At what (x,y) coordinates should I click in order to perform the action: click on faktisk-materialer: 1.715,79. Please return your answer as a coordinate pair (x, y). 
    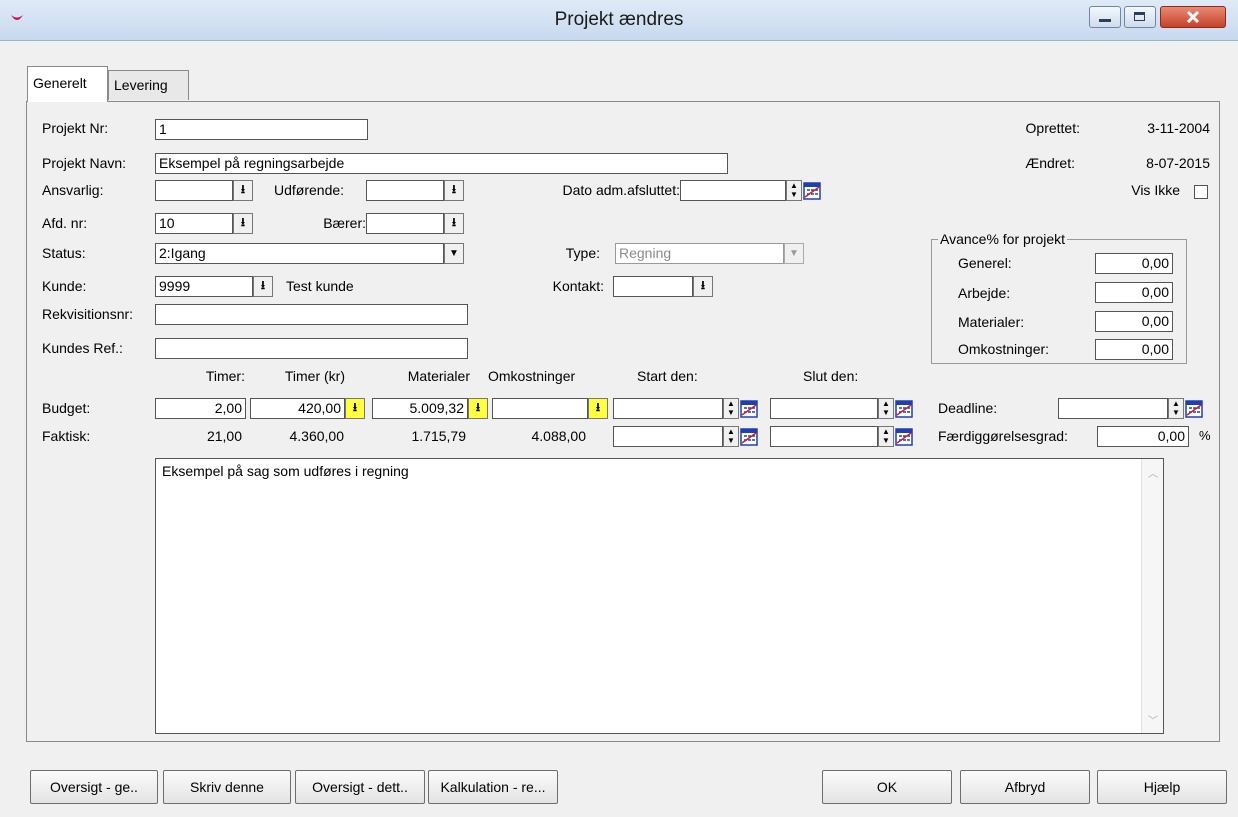
    Looking at the image, I should click on (439, 436).